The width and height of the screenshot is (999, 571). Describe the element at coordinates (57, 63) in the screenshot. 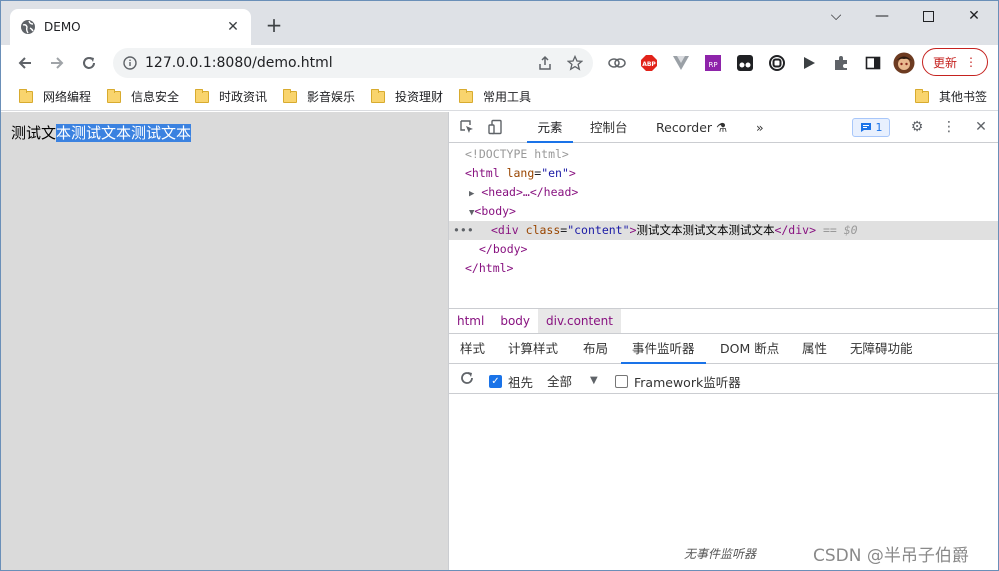

I see `forward-button` at that location.